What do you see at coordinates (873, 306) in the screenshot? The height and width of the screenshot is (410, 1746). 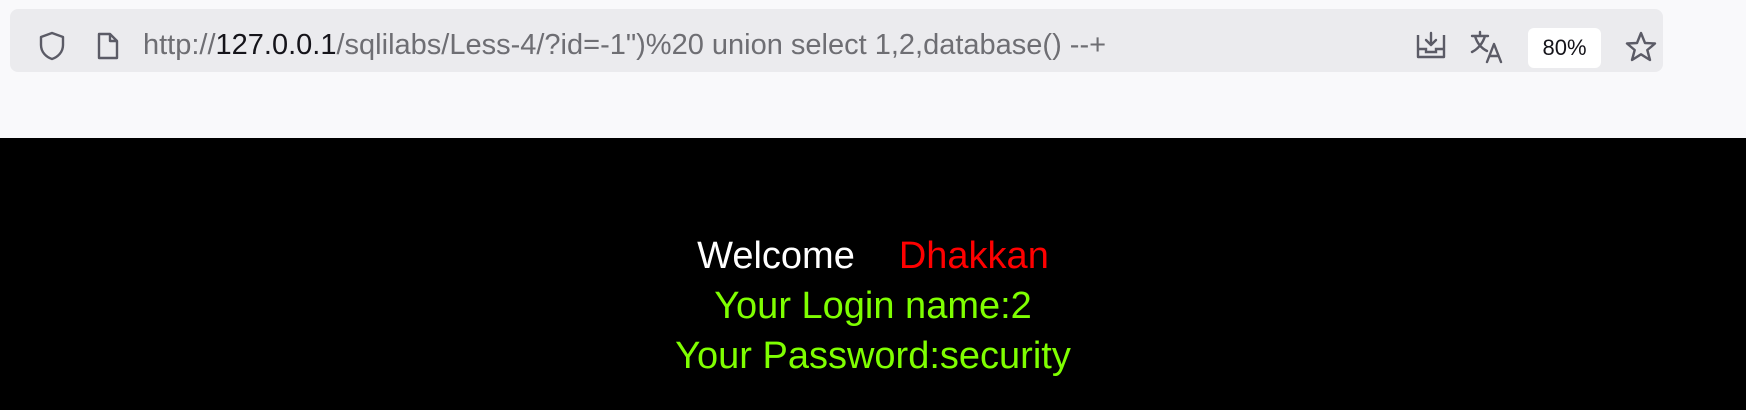 I see `login-name-text: Your Login name:2` at bounding box center [873, 306].